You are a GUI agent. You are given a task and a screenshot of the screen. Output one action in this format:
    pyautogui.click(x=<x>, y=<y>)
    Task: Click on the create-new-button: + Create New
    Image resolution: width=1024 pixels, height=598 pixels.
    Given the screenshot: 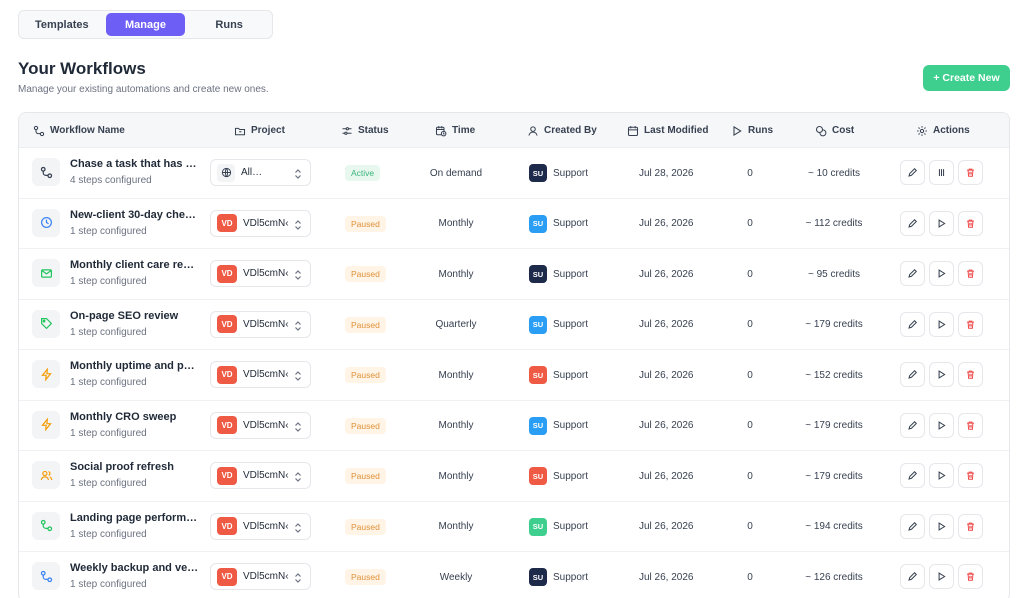 What is the action you would take?
    pyautogui.click(x=966, y=78)
    